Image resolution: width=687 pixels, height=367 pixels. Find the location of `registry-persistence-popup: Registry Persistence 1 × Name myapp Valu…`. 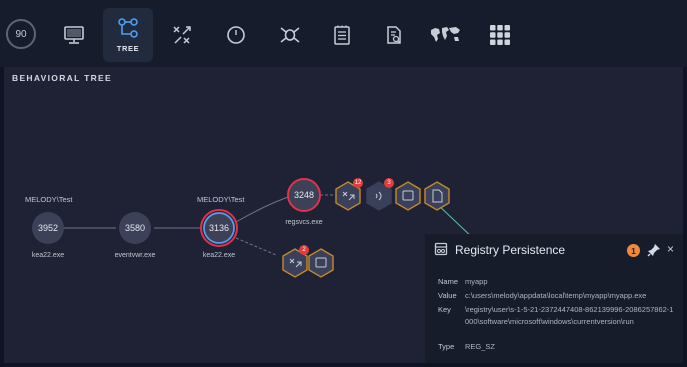

registry-persistence-popup: Registry Persistence 1 × Name myapp Valu… is located at coordinates (554, 298).